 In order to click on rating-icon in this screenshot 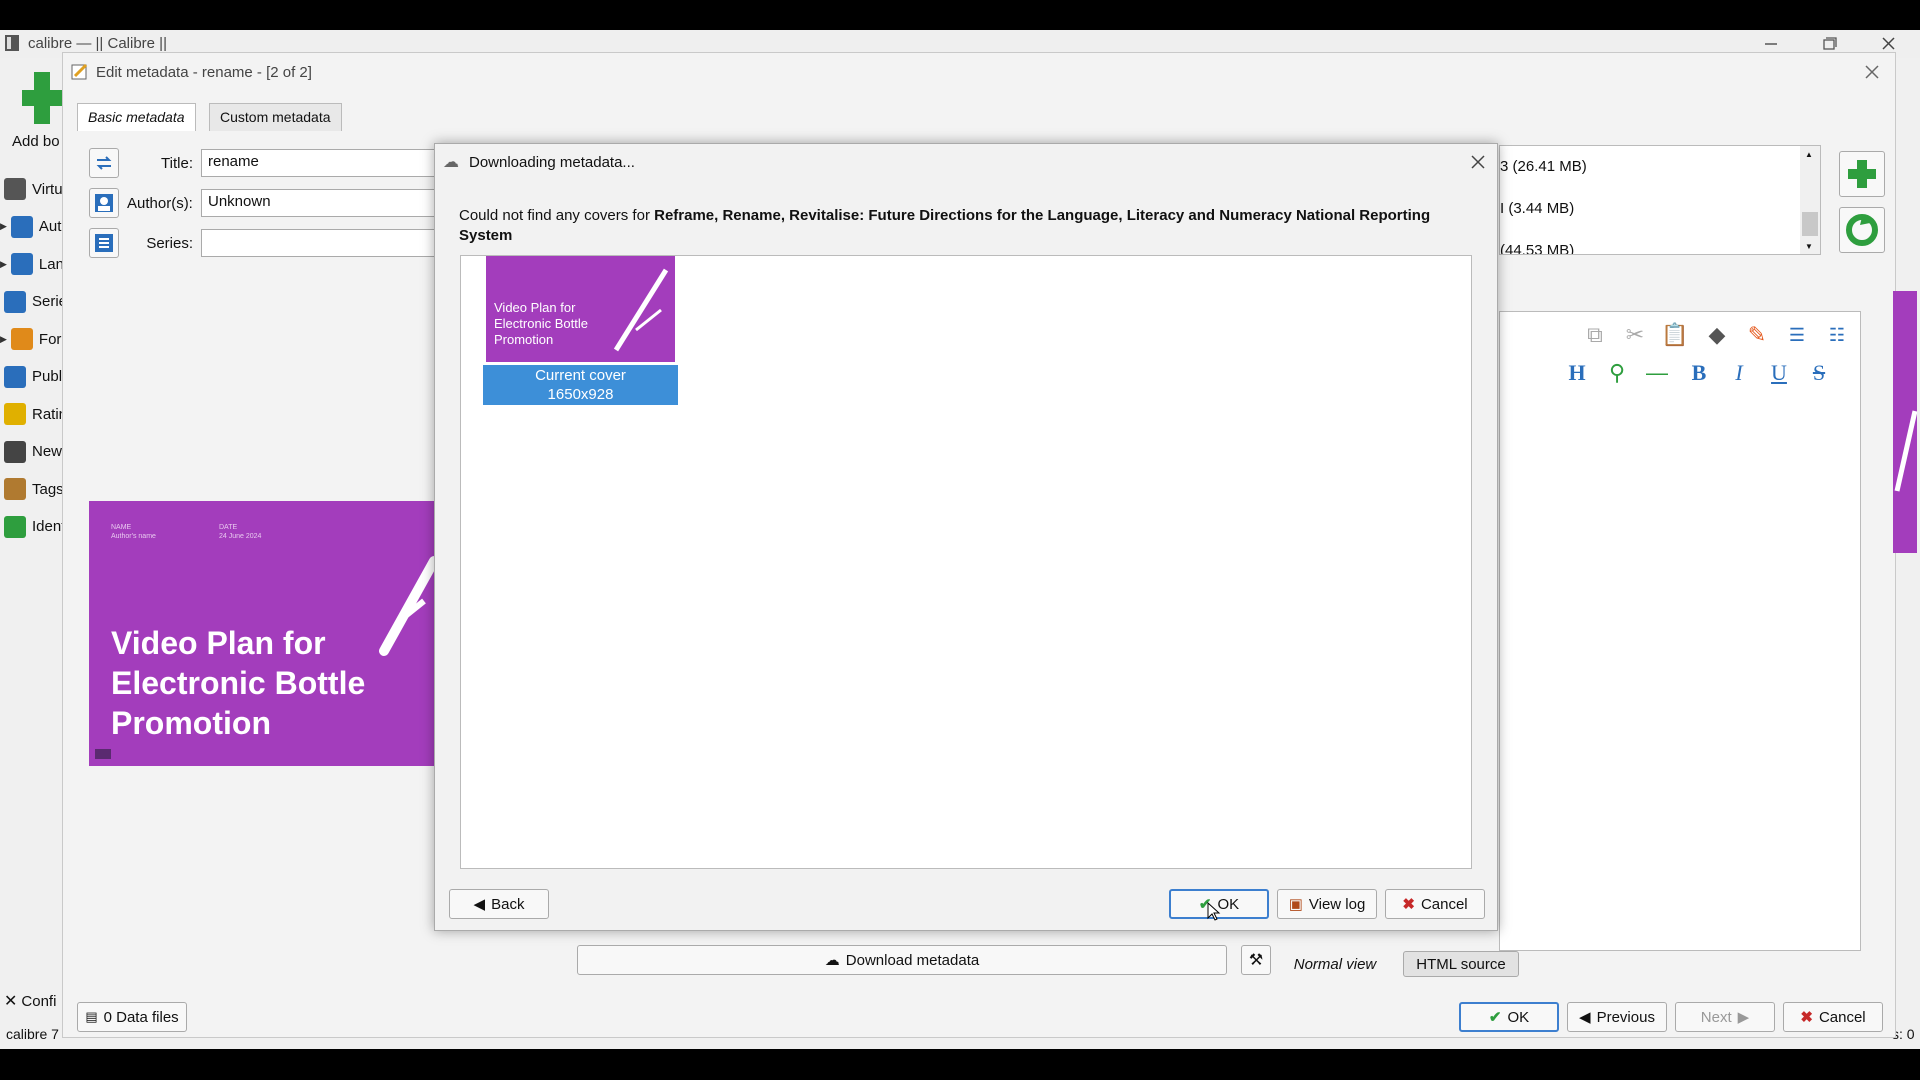, I will do `click(15, 414)`.